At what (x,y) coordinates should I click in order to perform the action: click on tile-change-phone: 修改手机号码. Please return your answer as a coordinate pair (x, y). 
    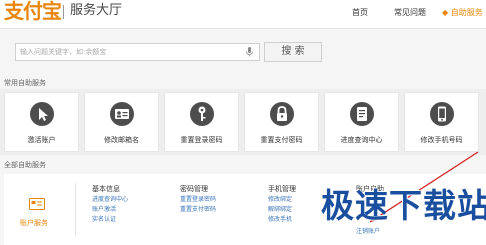
    Looking at the image, I should click on (441, 122).